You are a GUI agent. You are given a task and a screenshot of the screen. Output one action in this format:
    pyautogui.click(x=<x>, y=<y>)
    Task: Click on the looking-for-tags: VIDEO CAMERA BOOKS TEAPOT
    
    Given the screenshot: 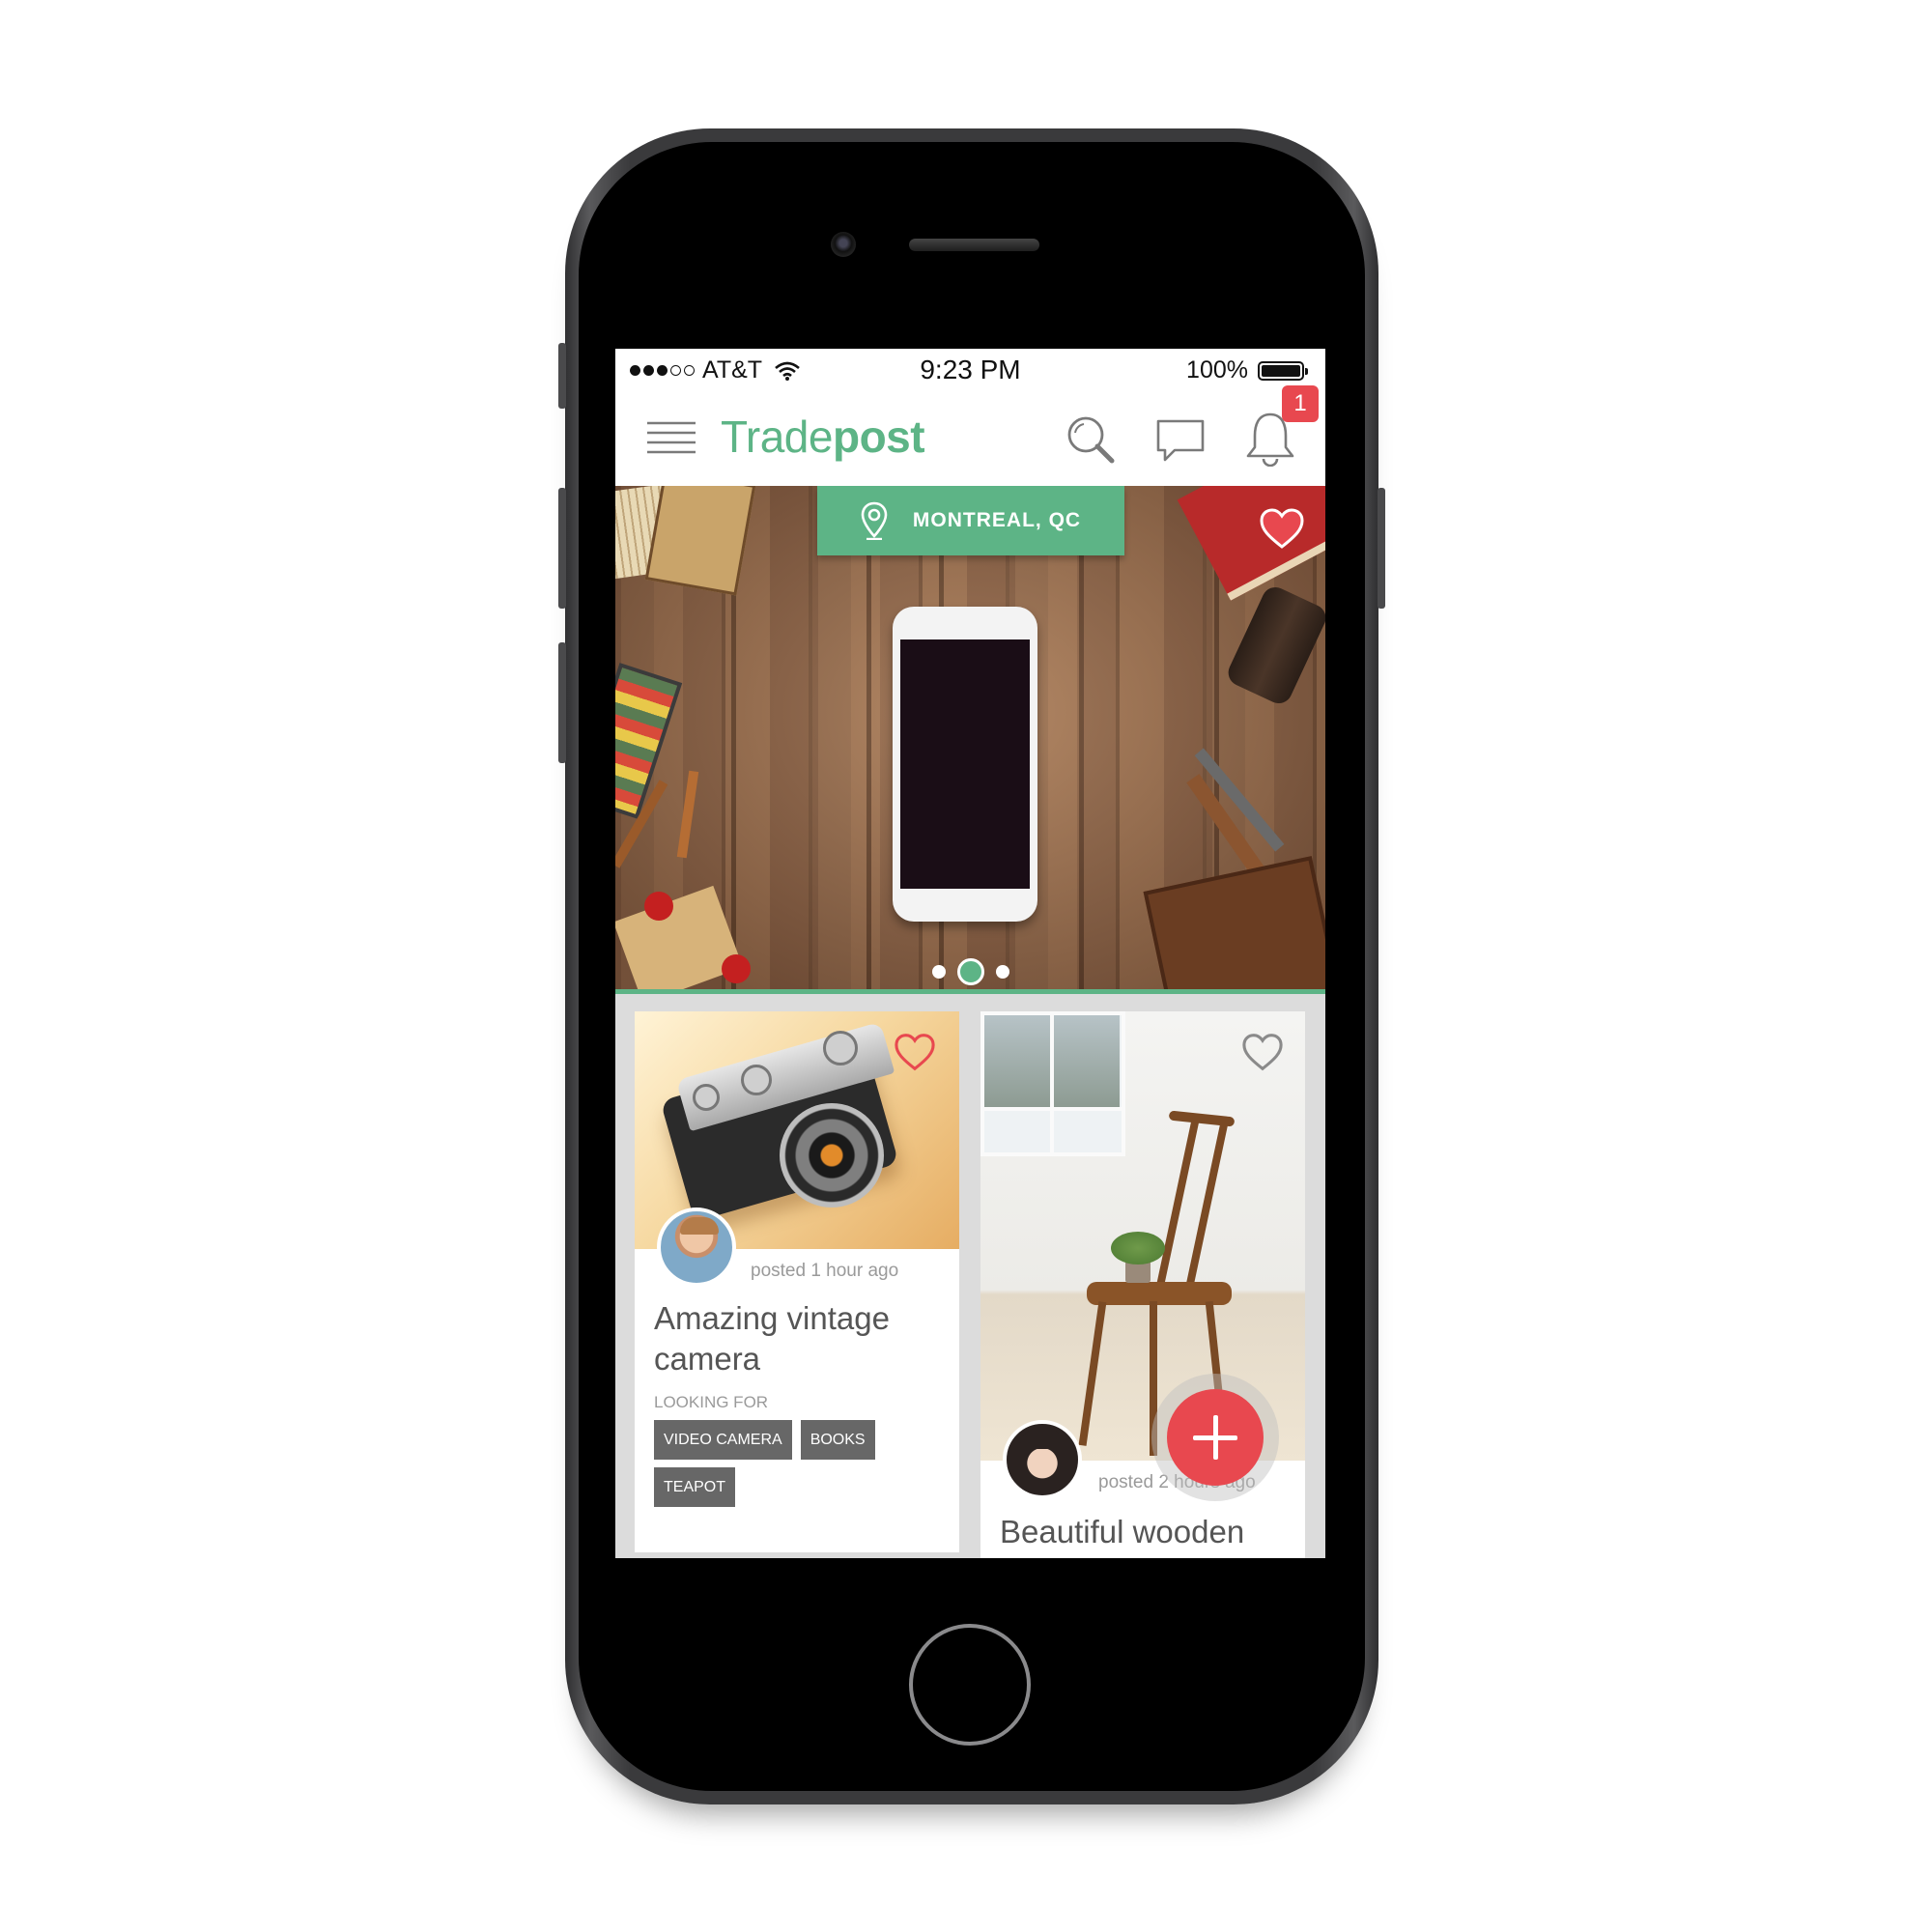 What is the action you would take?
    pyautogui.click(x=799, y=1463)
    